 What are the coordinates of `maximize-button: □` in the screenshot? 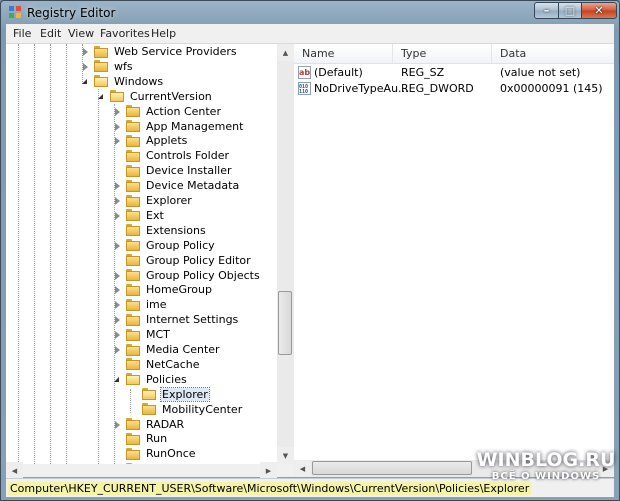 It's located at (570, 10).